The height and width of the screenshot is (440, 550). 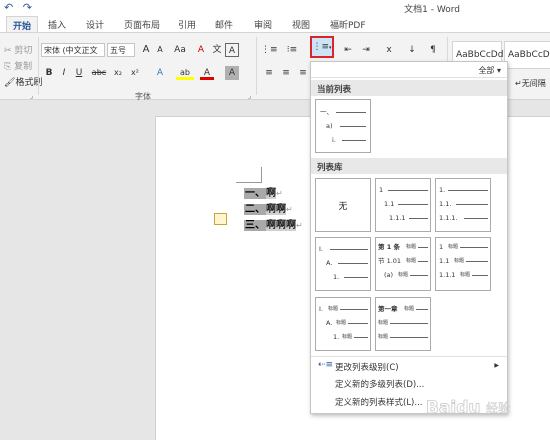 What do you see at coordinates (292, 50) in the screenshot?
I see `numbering-icon: ⁝≡` at bounding box center [292, 50].